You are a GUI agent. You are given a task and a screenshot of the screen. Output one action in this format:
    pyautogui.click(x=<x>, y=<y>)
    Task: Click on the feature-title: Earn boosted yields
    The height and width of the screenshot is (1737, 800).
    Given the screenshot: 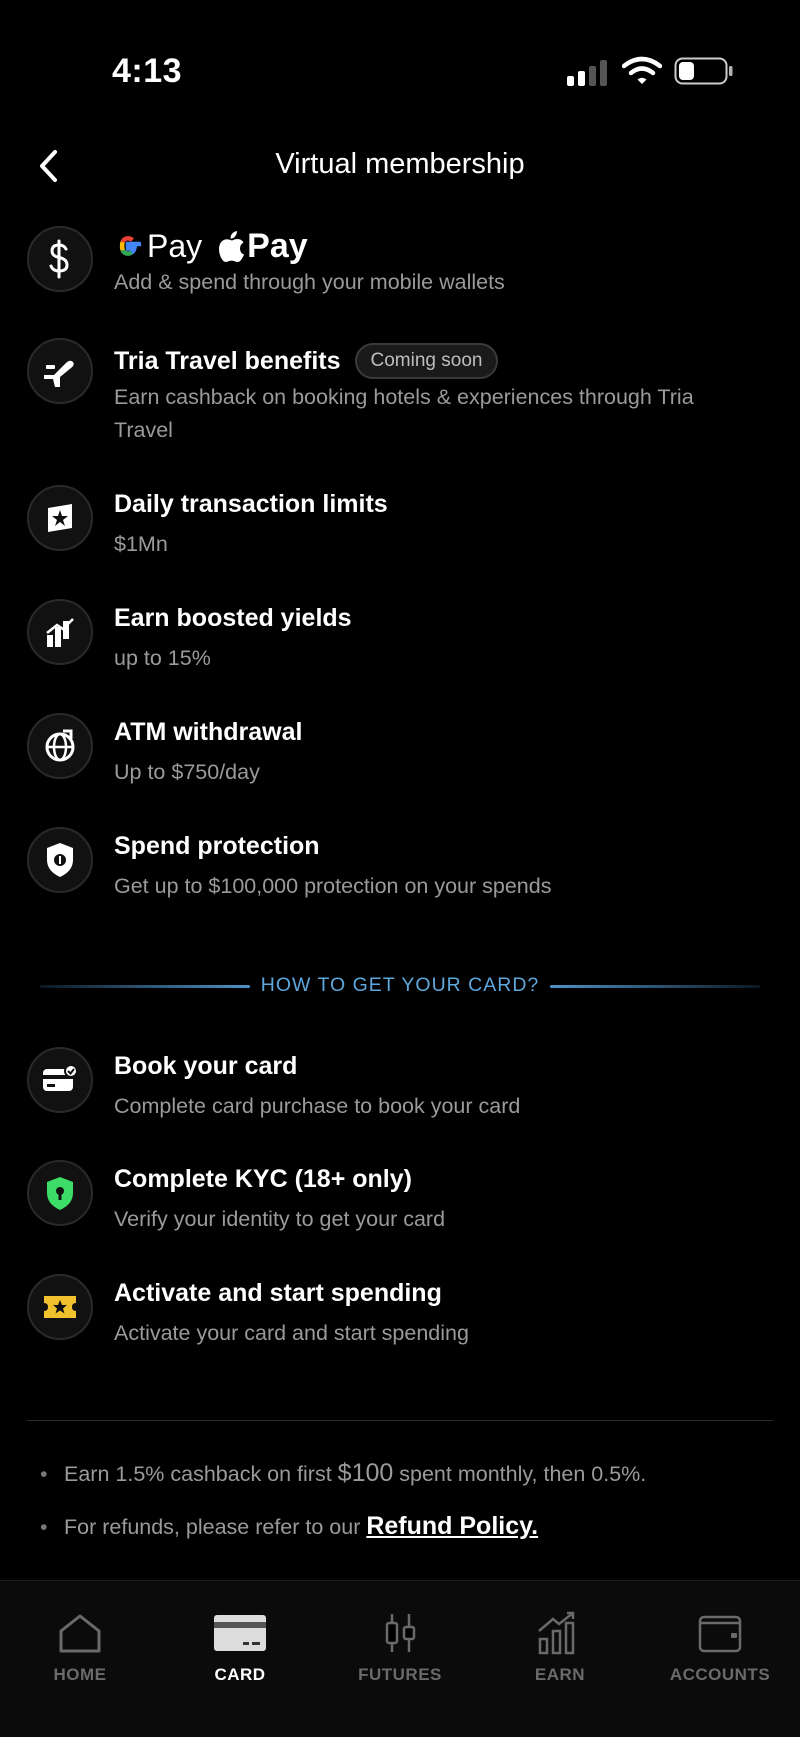 What is the action you would take?
    pyautogui.click(x=233, y=618)
    